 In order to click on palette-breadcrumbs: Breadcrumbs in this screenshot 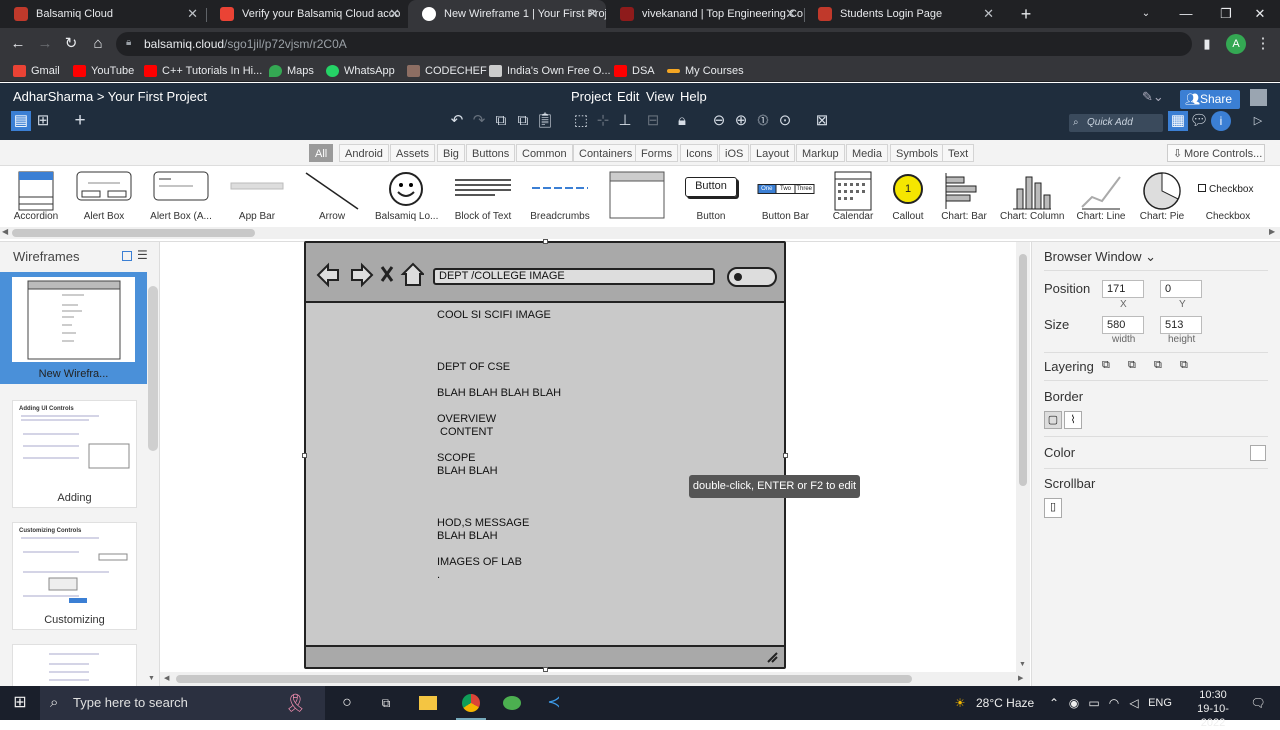, I will do `click(560, 196)`.